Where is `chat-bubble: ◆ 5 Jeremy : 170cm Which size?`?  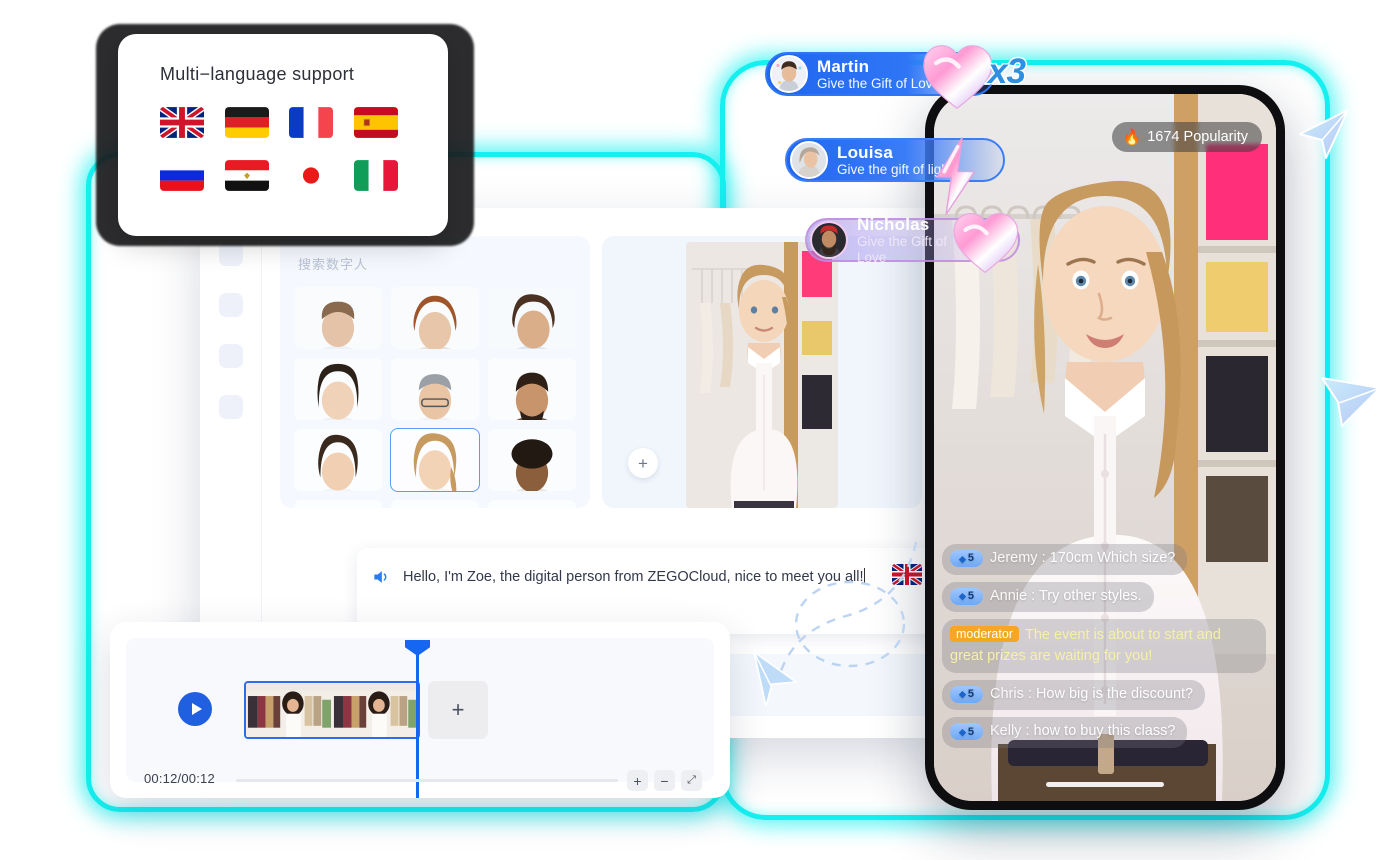 chat-bubble: ◆ 5 Jeremy : 170cm Which size? is located at coordinates (1065, 559).